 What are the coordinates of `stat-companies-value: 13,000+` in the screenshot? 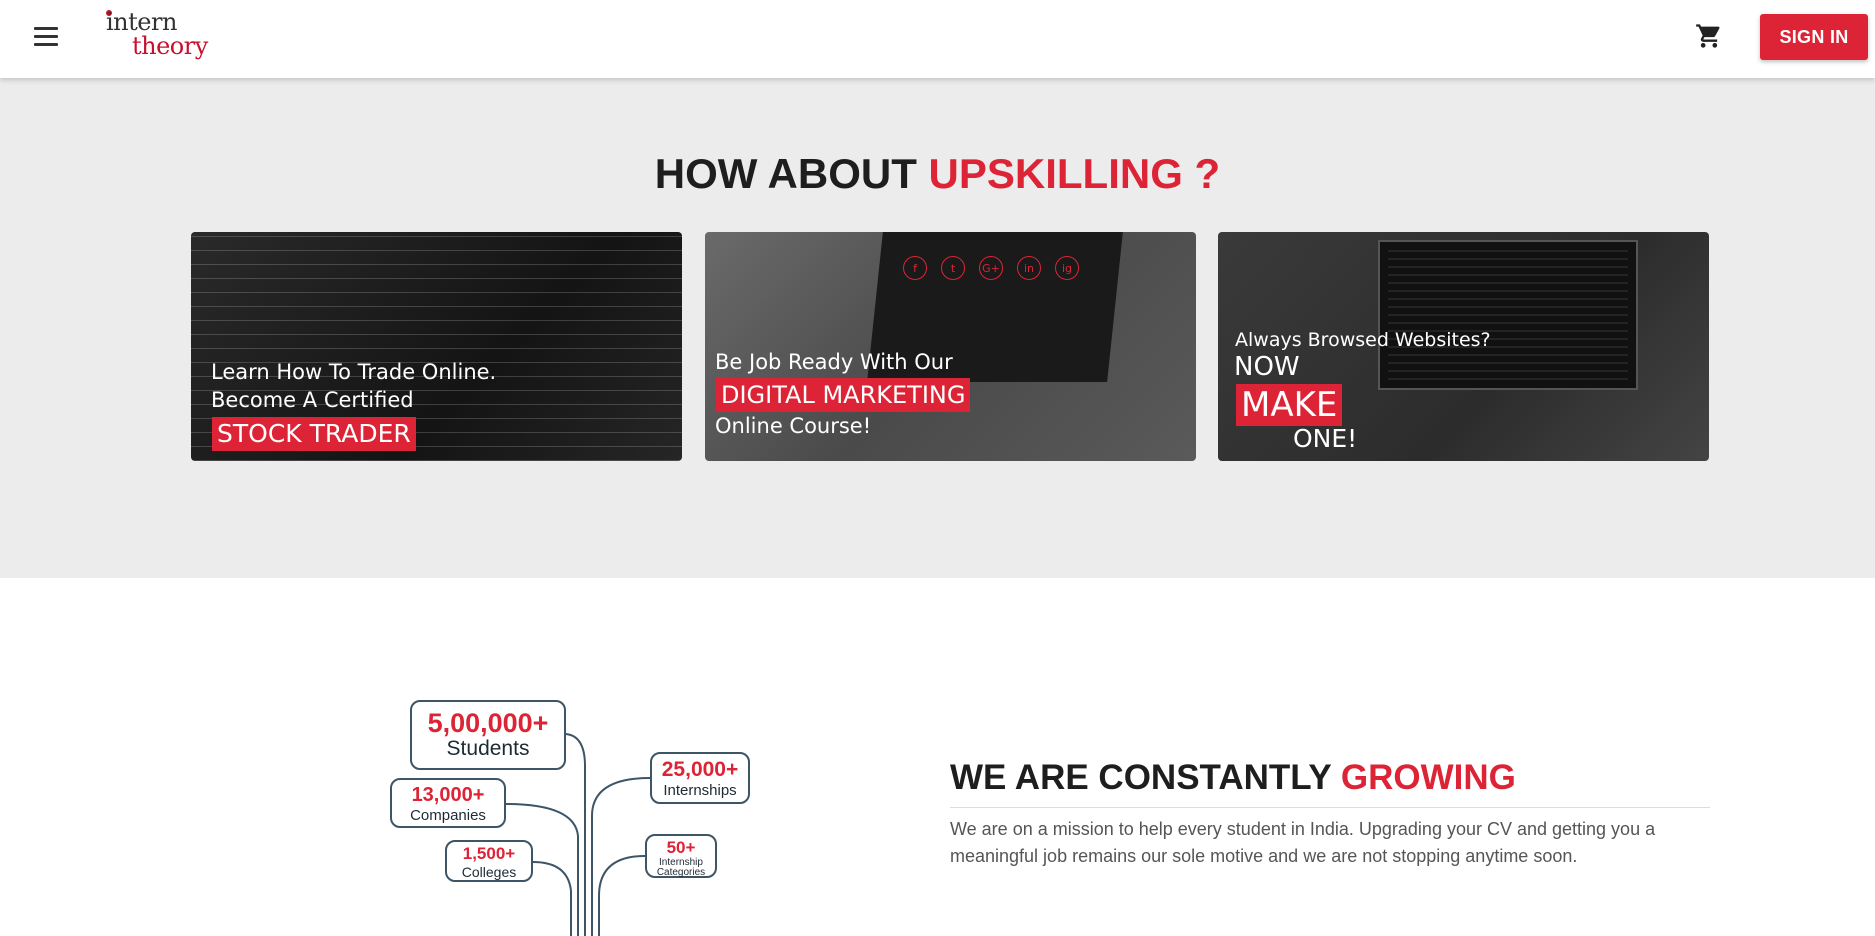 It's located at (448, 795).